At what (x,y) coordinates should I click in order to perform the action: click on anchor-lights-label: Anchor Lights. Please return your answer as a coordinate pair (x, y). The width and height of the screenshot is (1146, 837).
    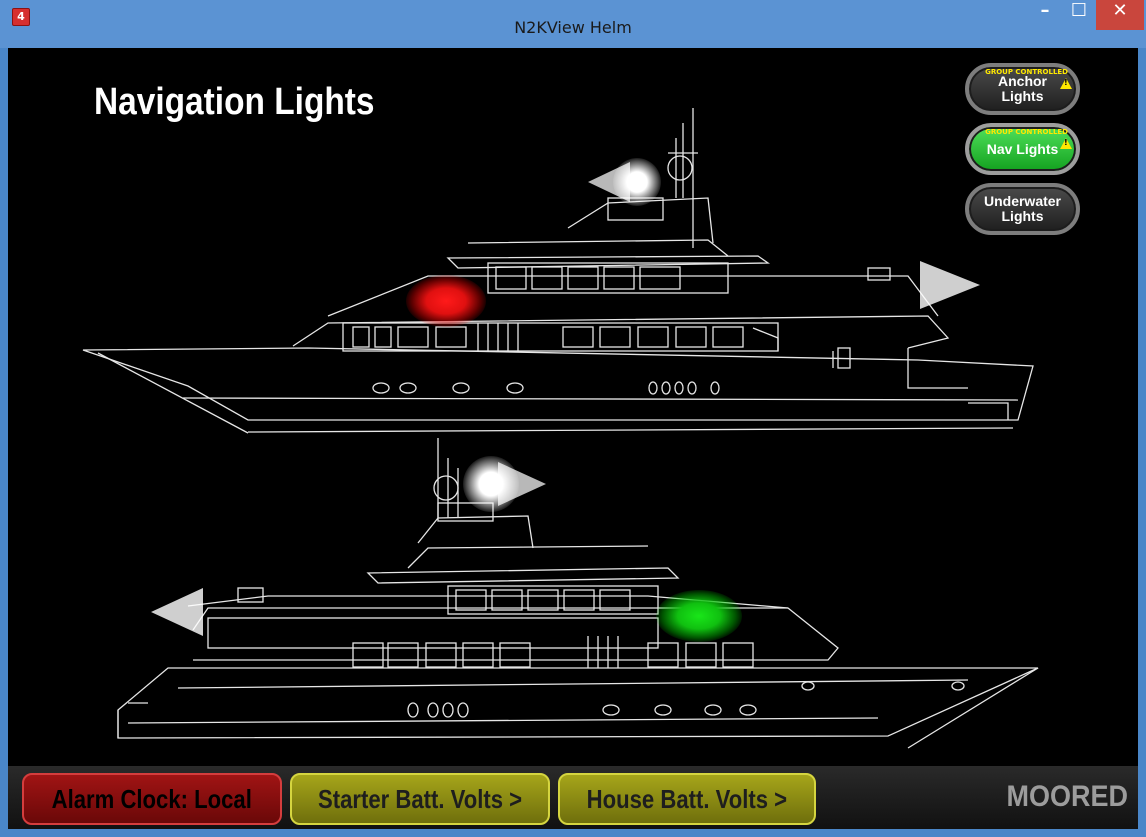
    Looking at the image, I should click on (1022, 88).